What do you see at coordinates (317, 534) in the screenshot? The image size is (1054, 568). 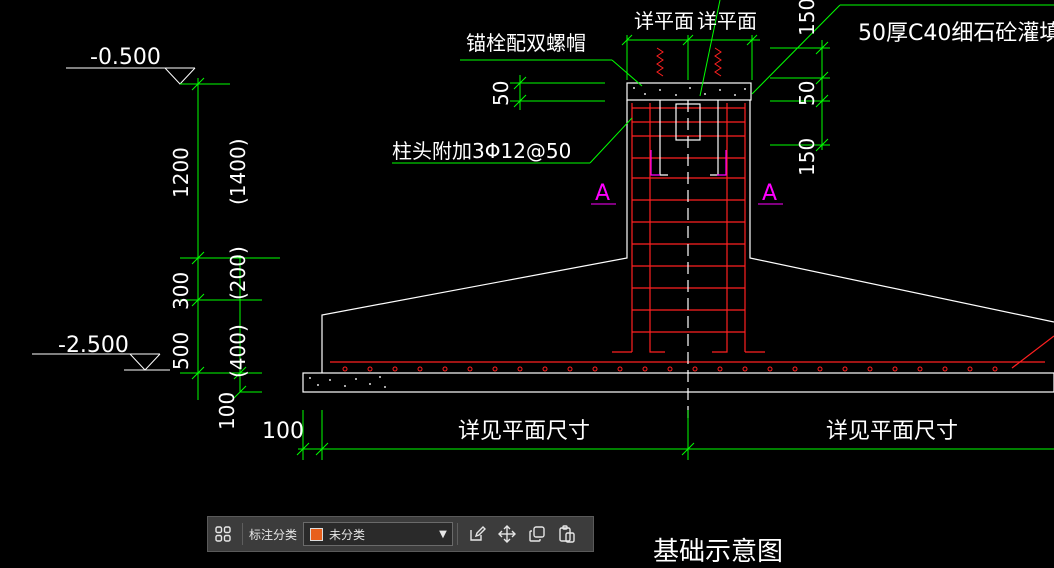 I see `category-color-swatch` at bounding box center [317, 534].